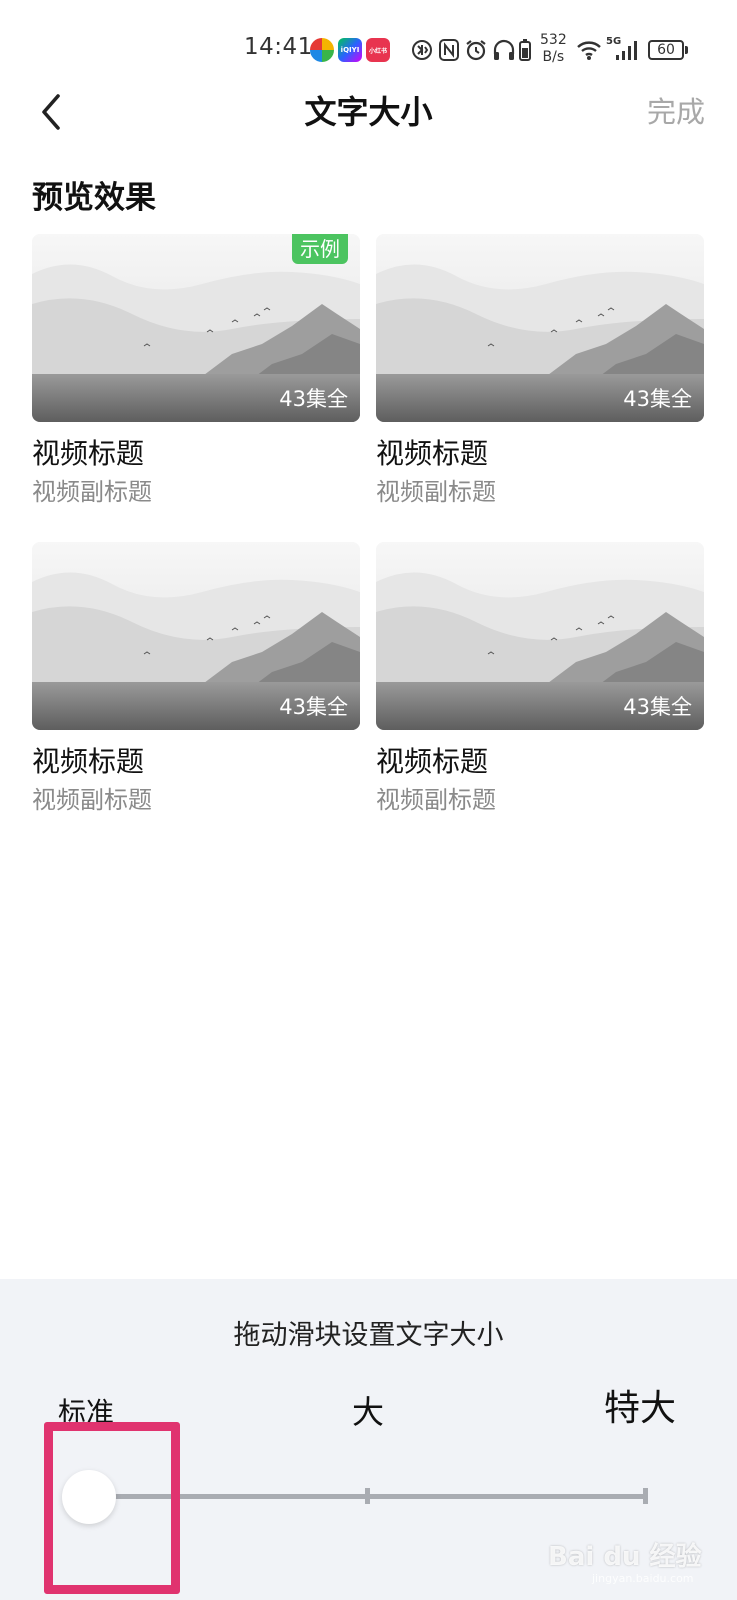 The width and height of the screenshot is (737, 1600). I want to click on xiaohongshu-app-icon: 小红书, so click(378, 50).